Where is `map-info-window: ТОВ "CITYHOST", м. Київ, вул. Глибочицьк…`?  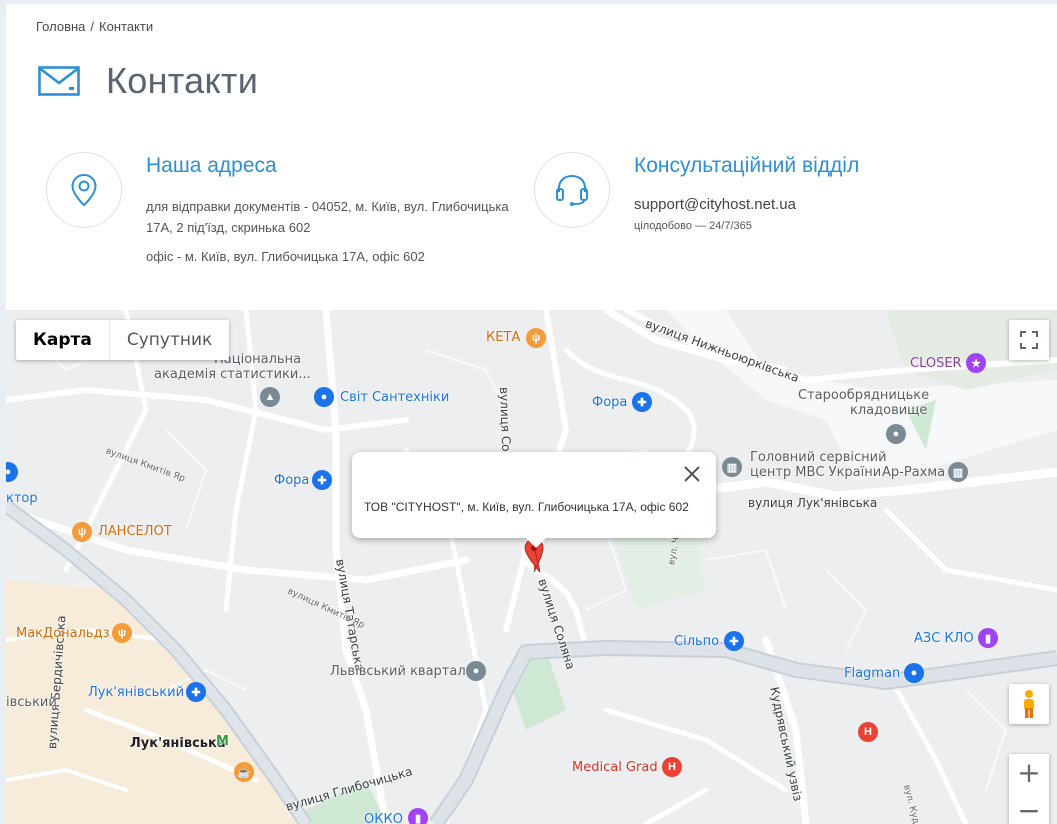
map-info-window: ТОВ "CITYHOST", м. Київ, вул. Глибочицьк… is located at coordinates (534, 500).